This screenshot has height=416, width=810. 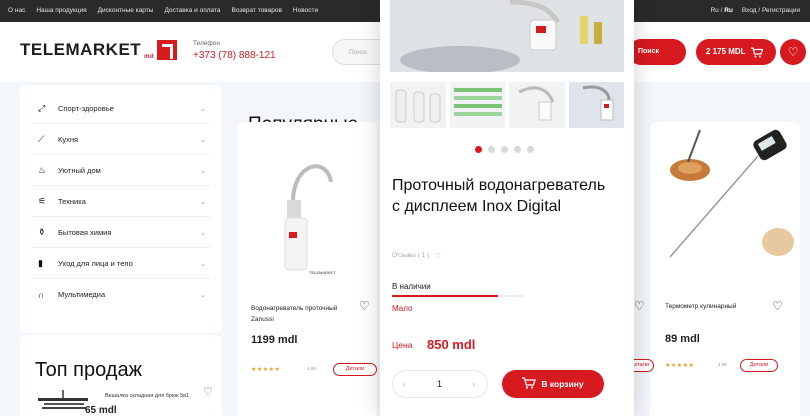 I want to click on quantity-stepper: ‹ 1 ›, so click(x=440, y=384).